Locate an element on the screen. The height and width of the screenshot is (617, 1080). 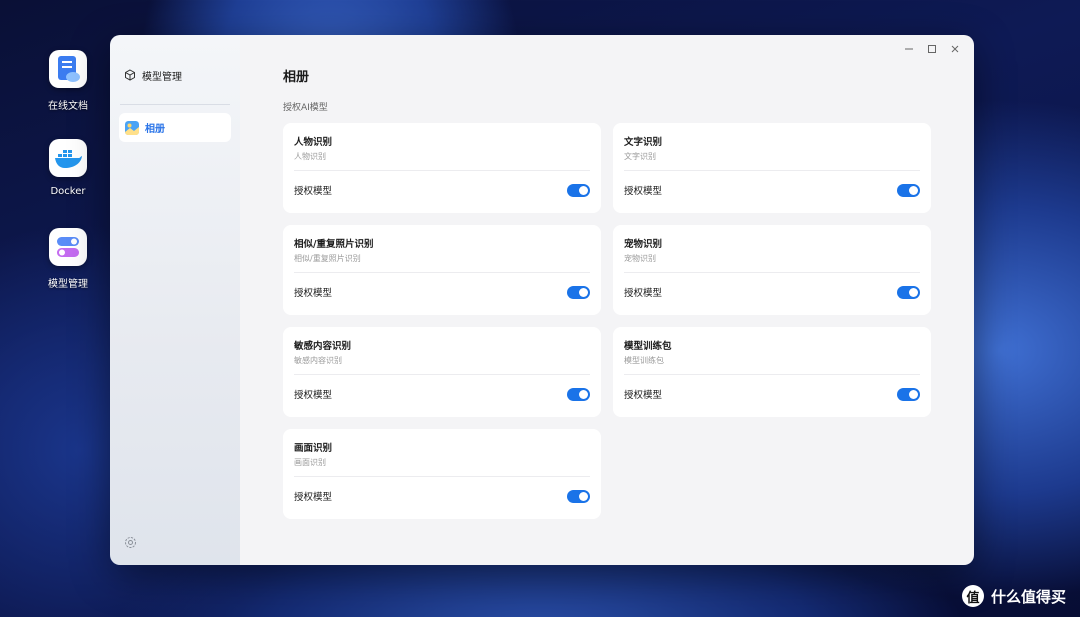
maximize-icon is located at coordinates (932, 49).